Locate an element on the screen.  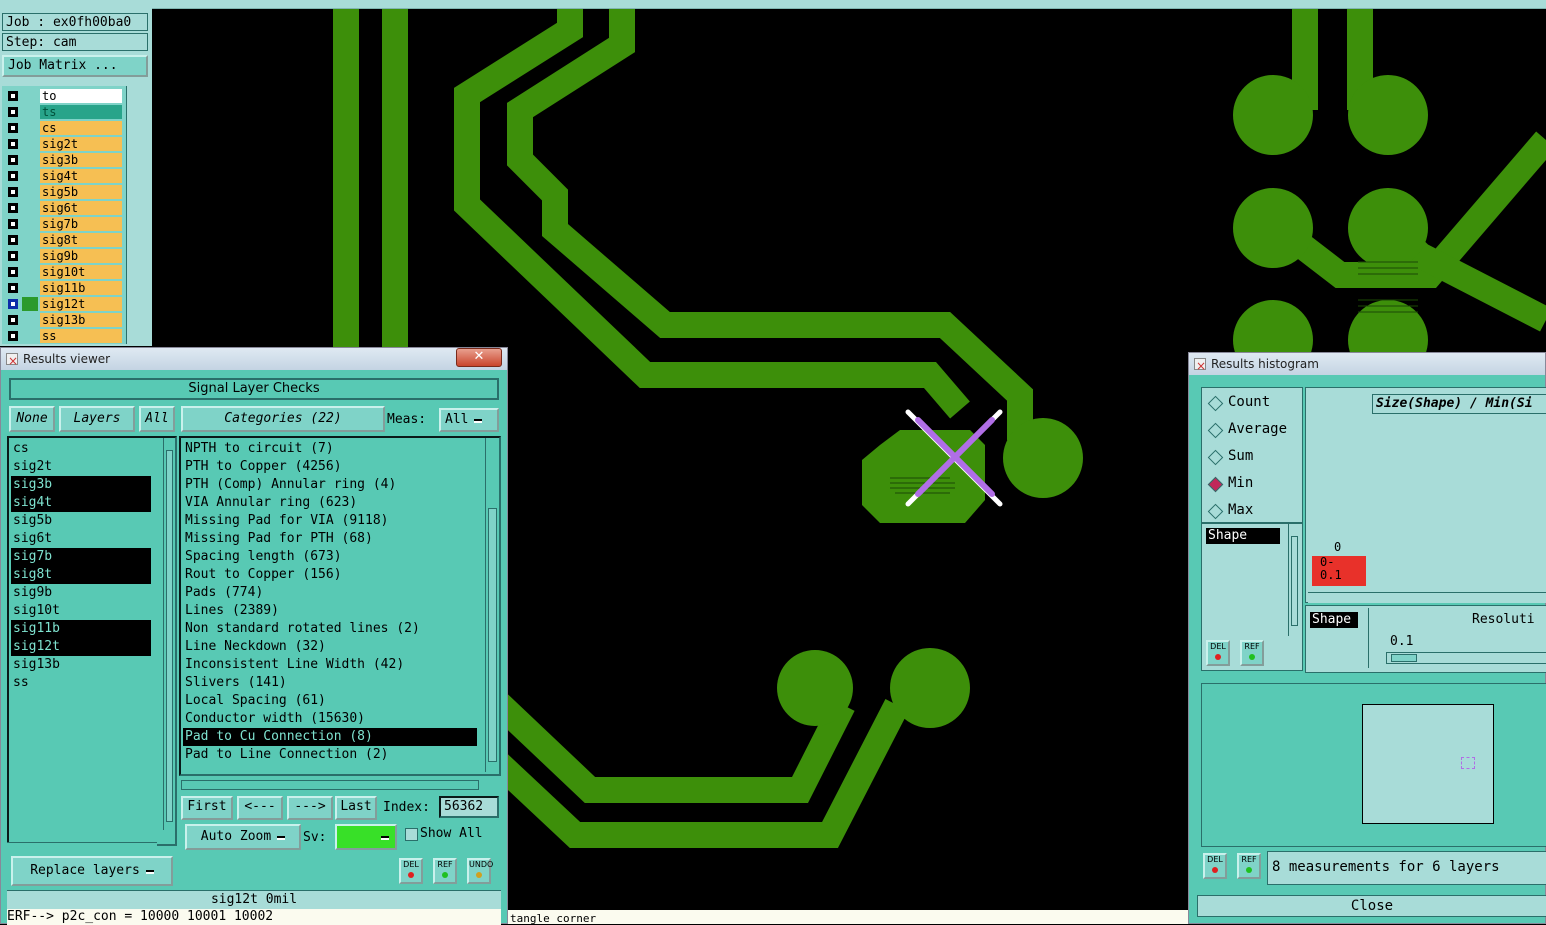
layers-button: Layers is located at coordinates (97, 419).